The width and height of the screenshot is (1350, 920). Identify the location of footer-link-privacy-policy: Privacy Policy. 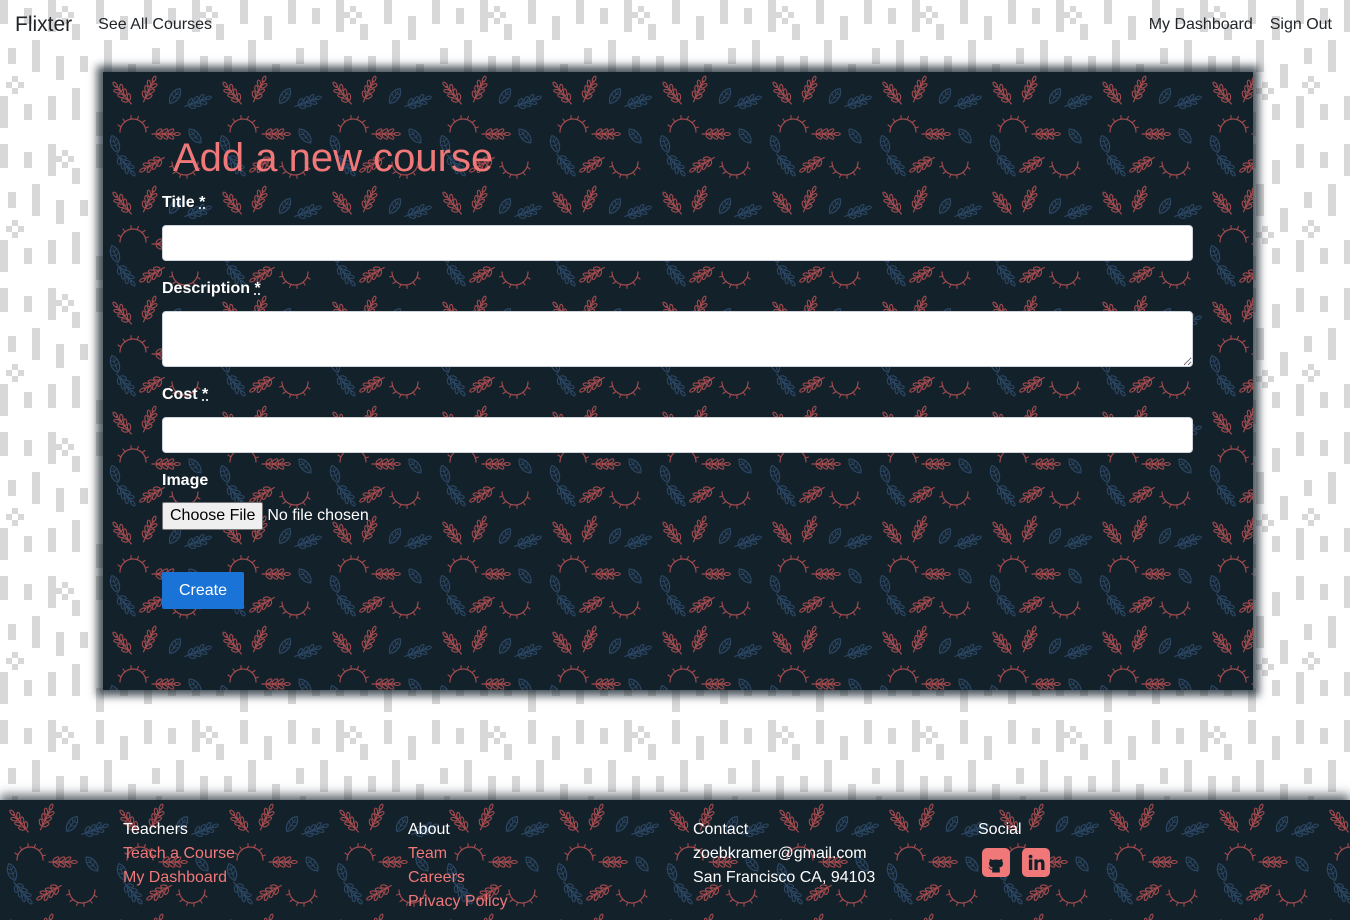
(458, 902).